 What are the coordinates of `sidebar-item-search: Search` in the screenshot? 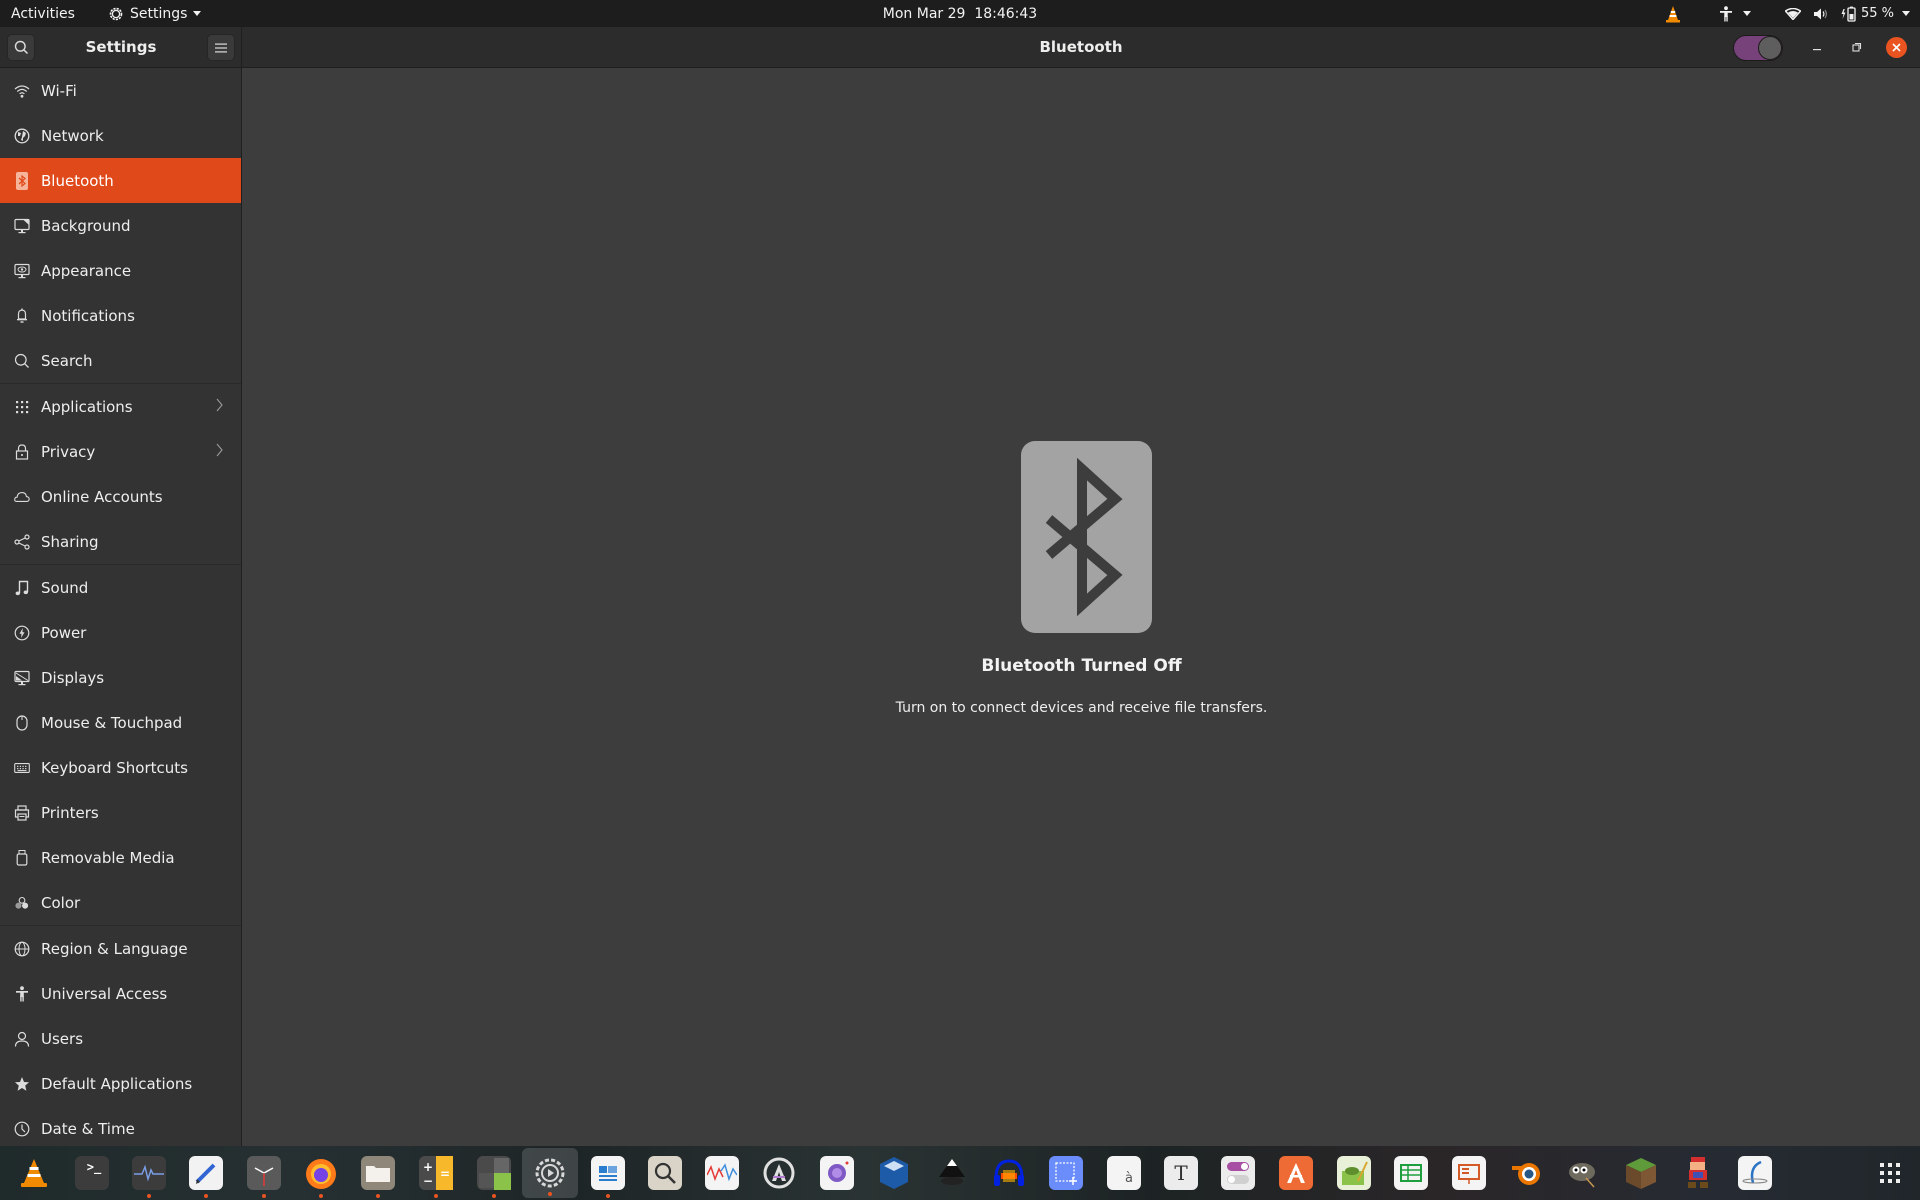 It's located at (120, 360).